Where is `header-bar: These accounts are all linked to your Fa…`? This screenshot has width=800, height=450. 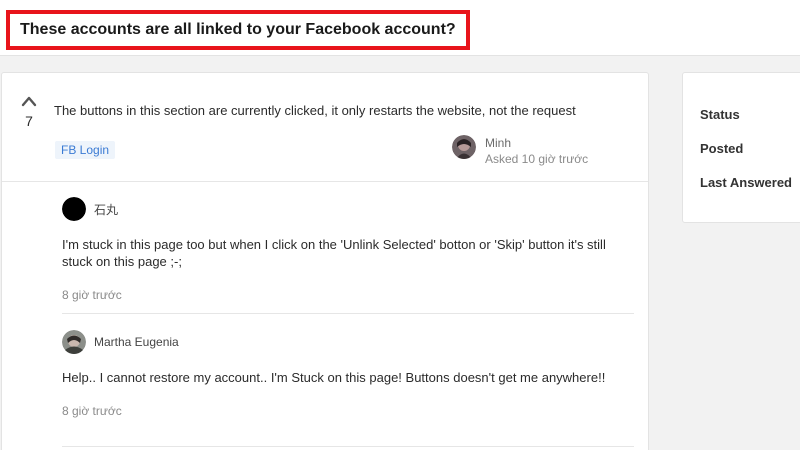 header-bar: These accounts are all linked to your Fa… is located at coordinates (400, 28).